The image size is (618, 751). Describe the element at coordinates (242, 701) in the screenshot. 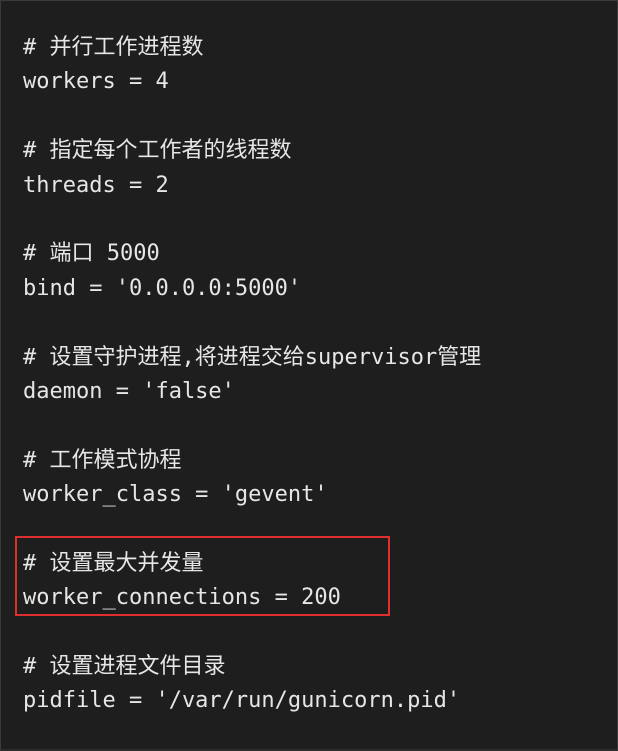

I see `code-line: pidfile = '/var/run/gunicorn.pid'` at that location.